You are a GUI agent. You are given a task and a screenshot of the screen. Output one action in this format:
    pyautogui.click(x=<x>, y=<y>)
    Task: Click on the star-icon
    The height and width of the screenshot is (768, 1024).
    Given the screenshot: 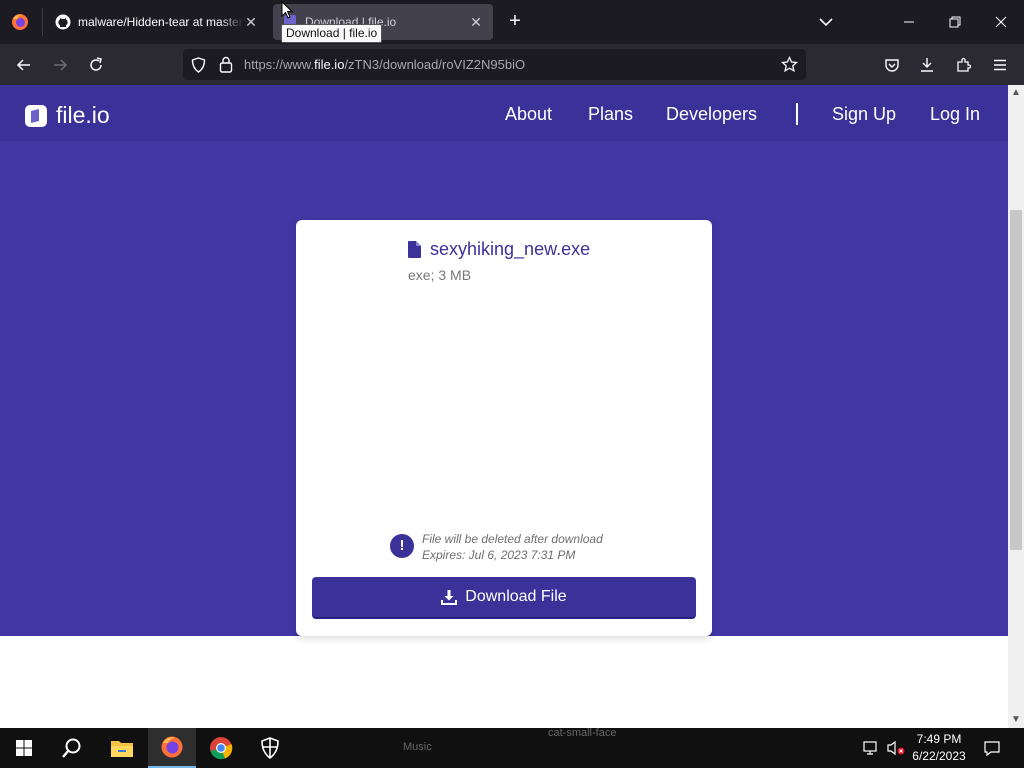 What is the action you would take?
    pyautogui.click(x=789, y=64)
    